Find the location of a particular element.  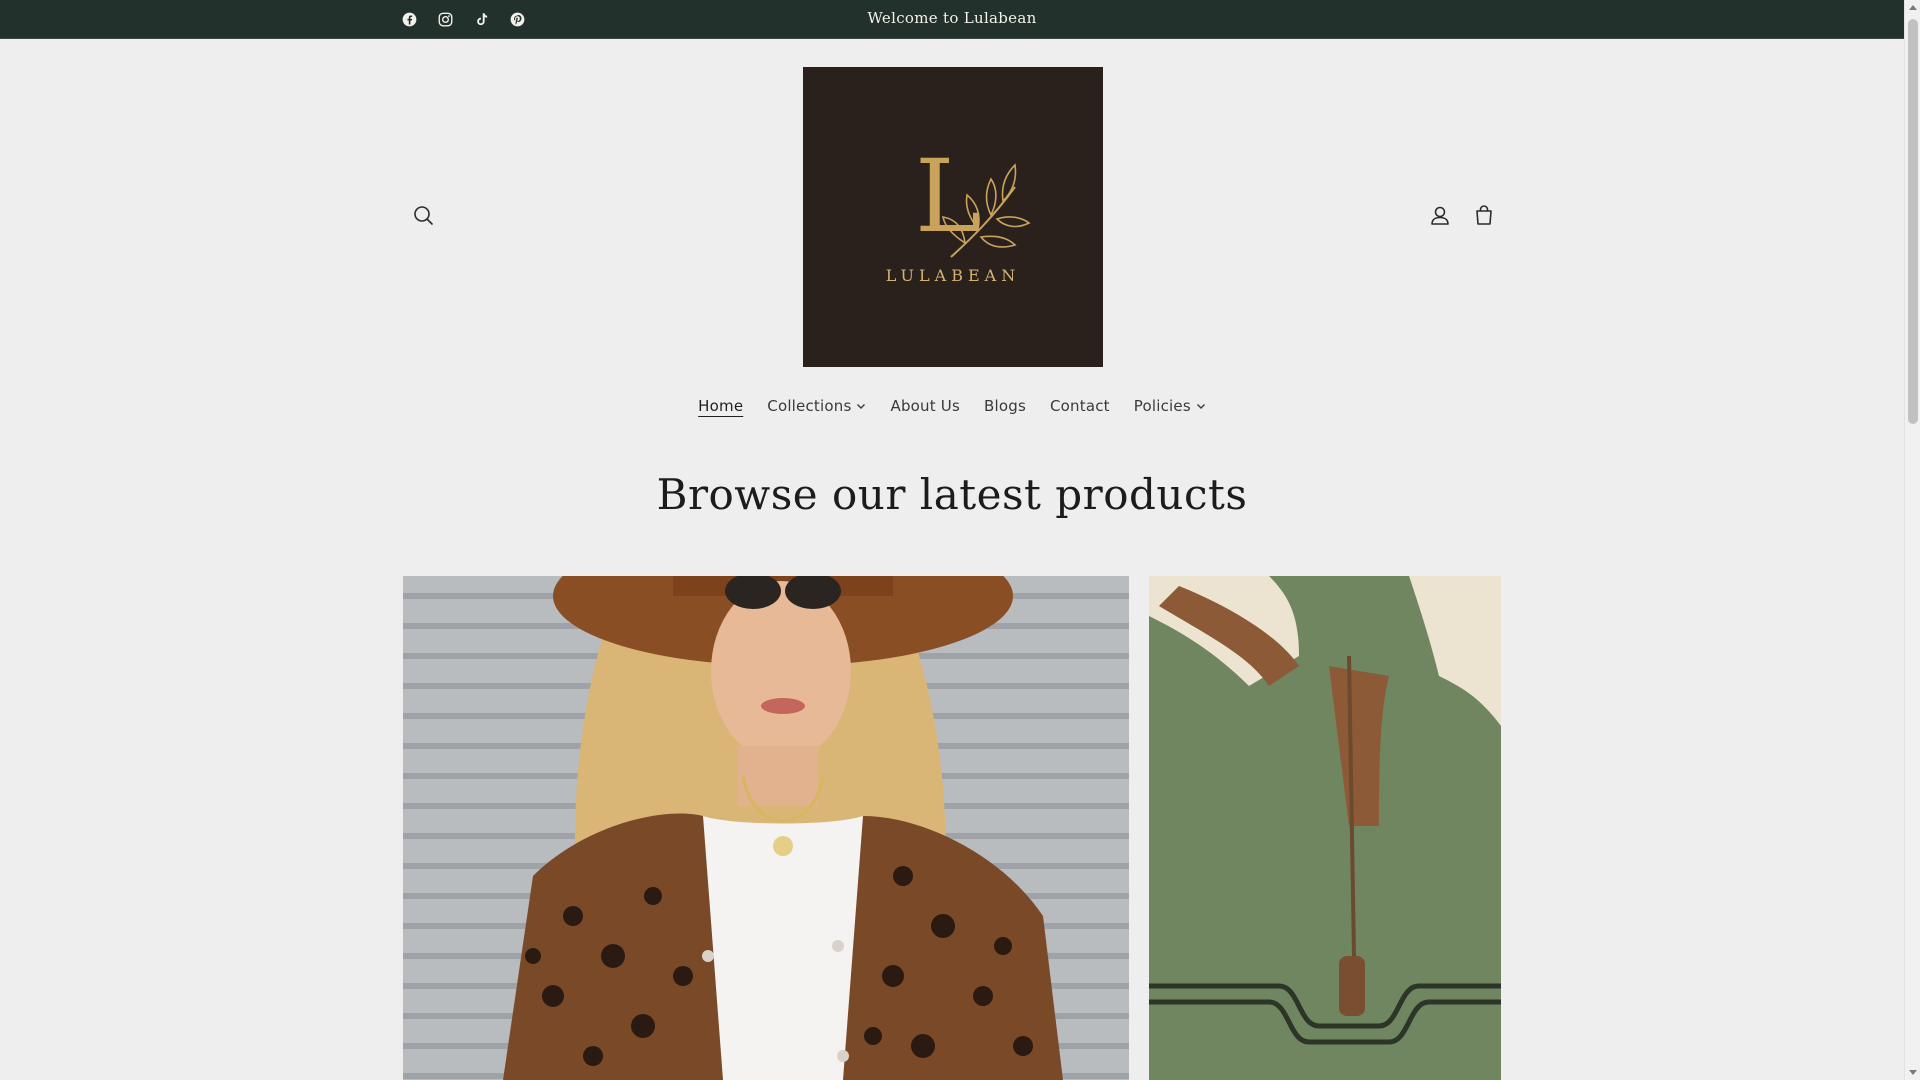

product-card-image-green-fleece is located at coordinates (1325, 828).